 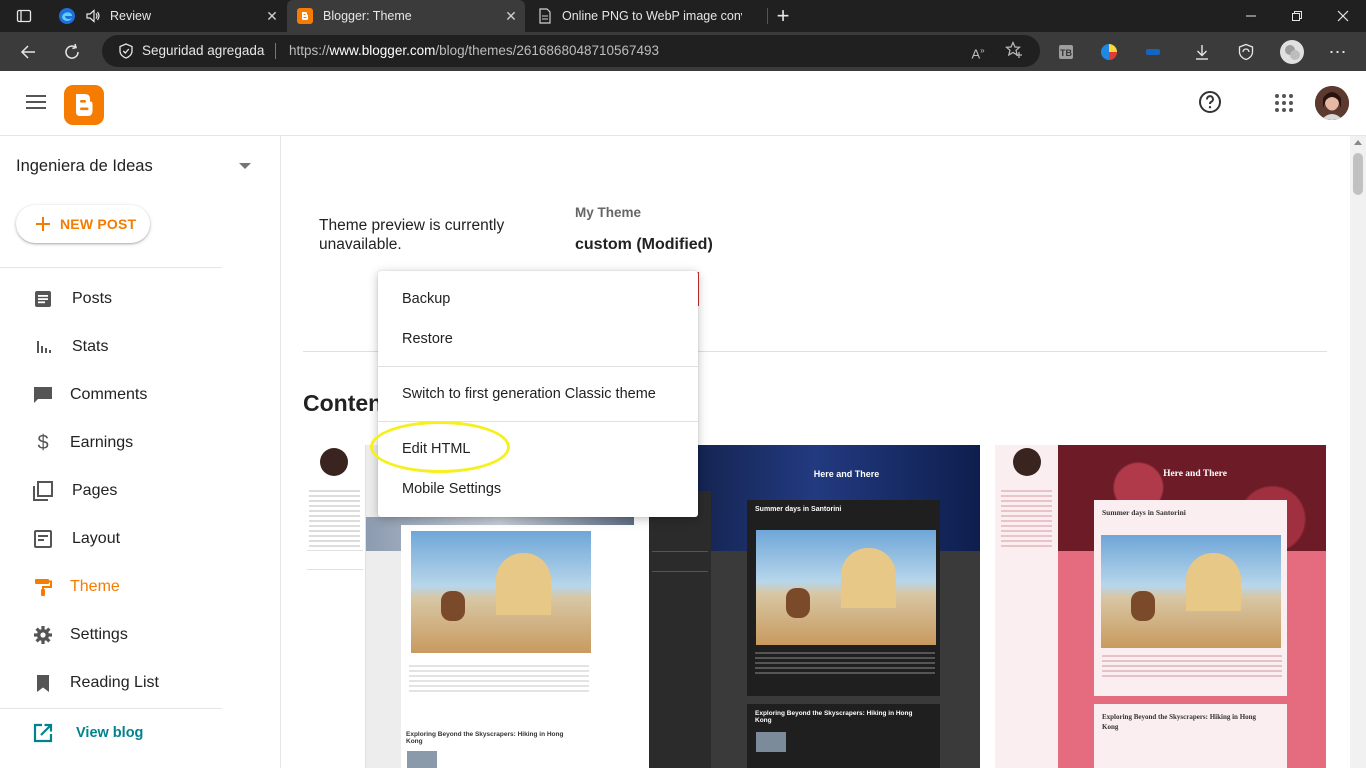 I want to click on speaker-icon, so click(x=93, y=16).